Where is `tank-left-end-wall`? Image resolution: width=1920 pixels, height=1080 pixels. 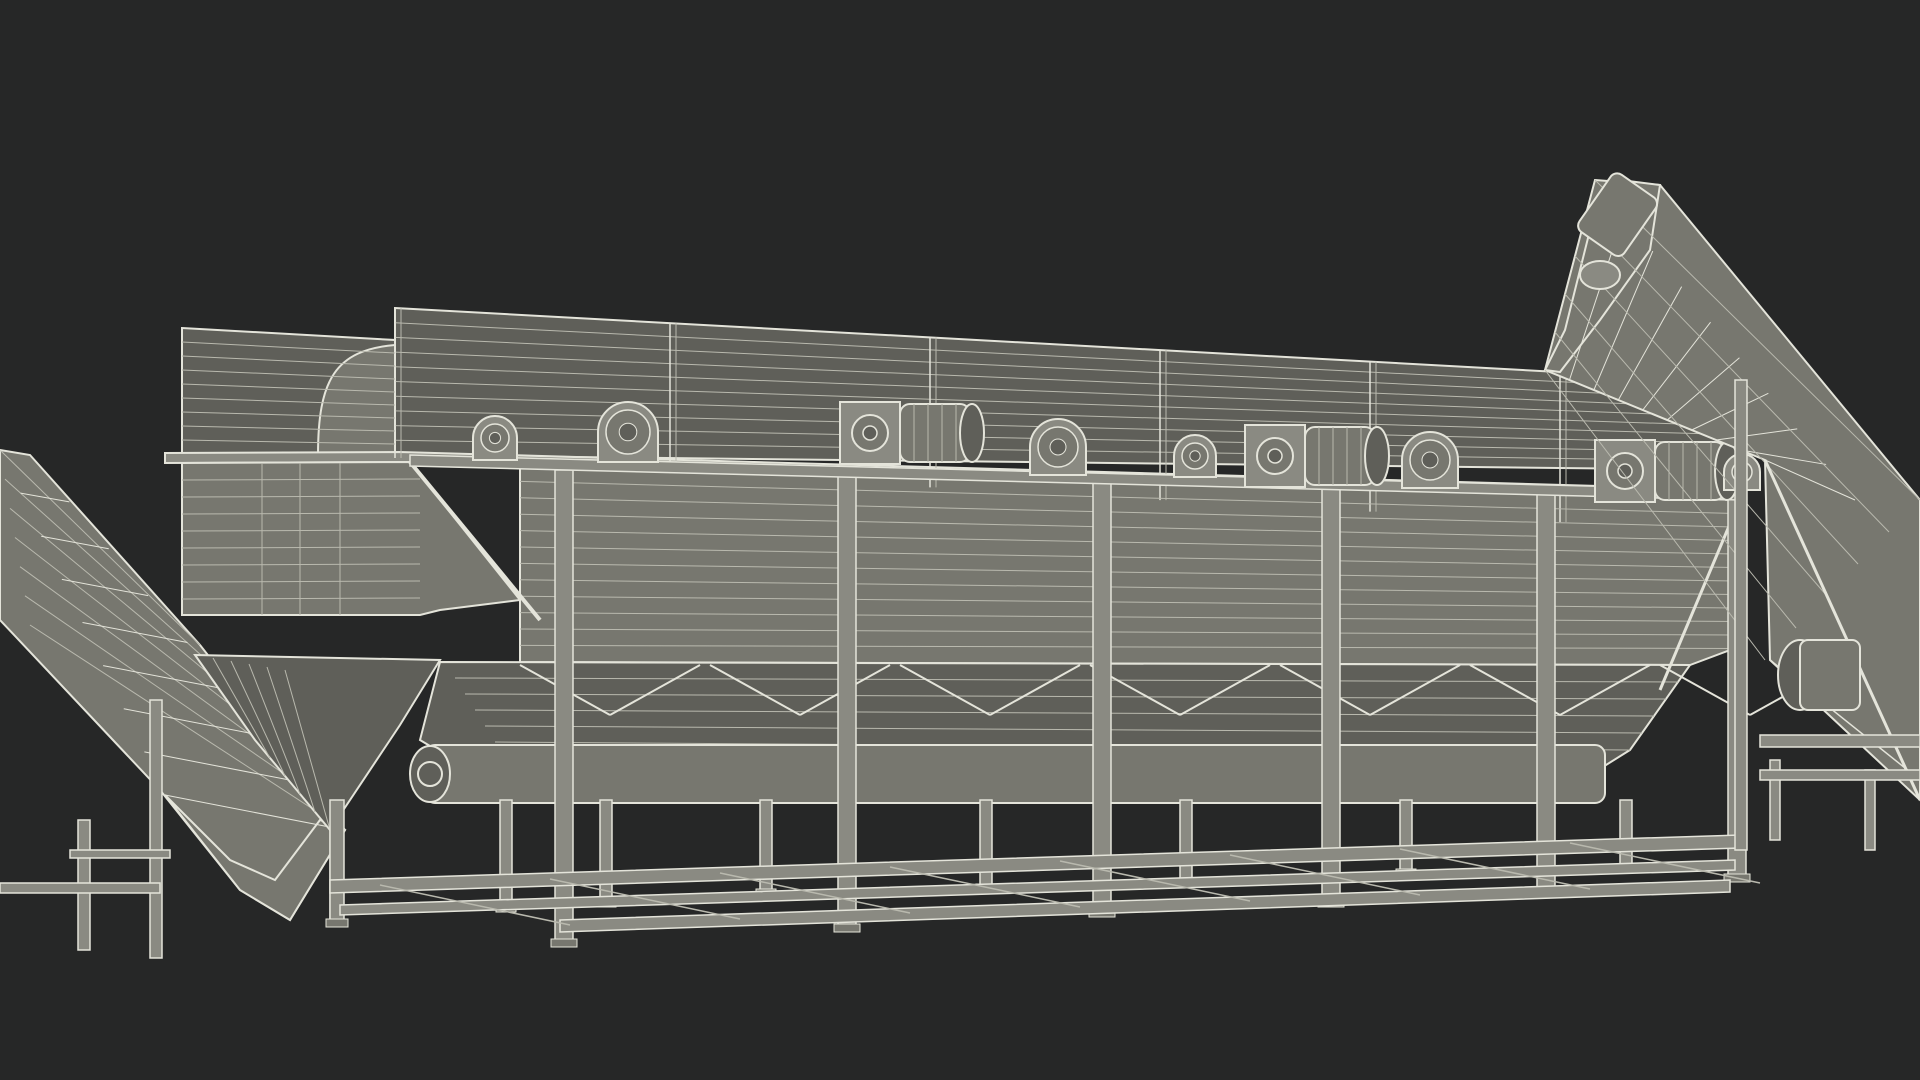
tank-left-end-wall is located at coordinates (351, 538).